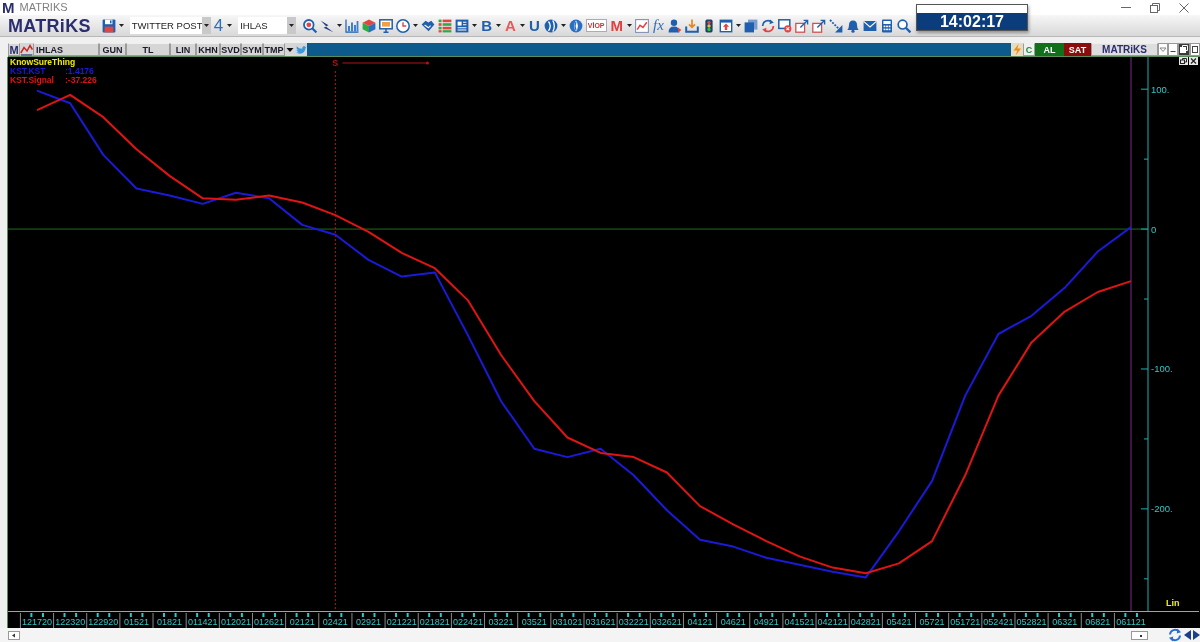 The image size is (1200, 642). What do you see at coordinates (28, 71) in the screenshot?
I see `legend-label: KST.KST` at bounding box center [28, 71].